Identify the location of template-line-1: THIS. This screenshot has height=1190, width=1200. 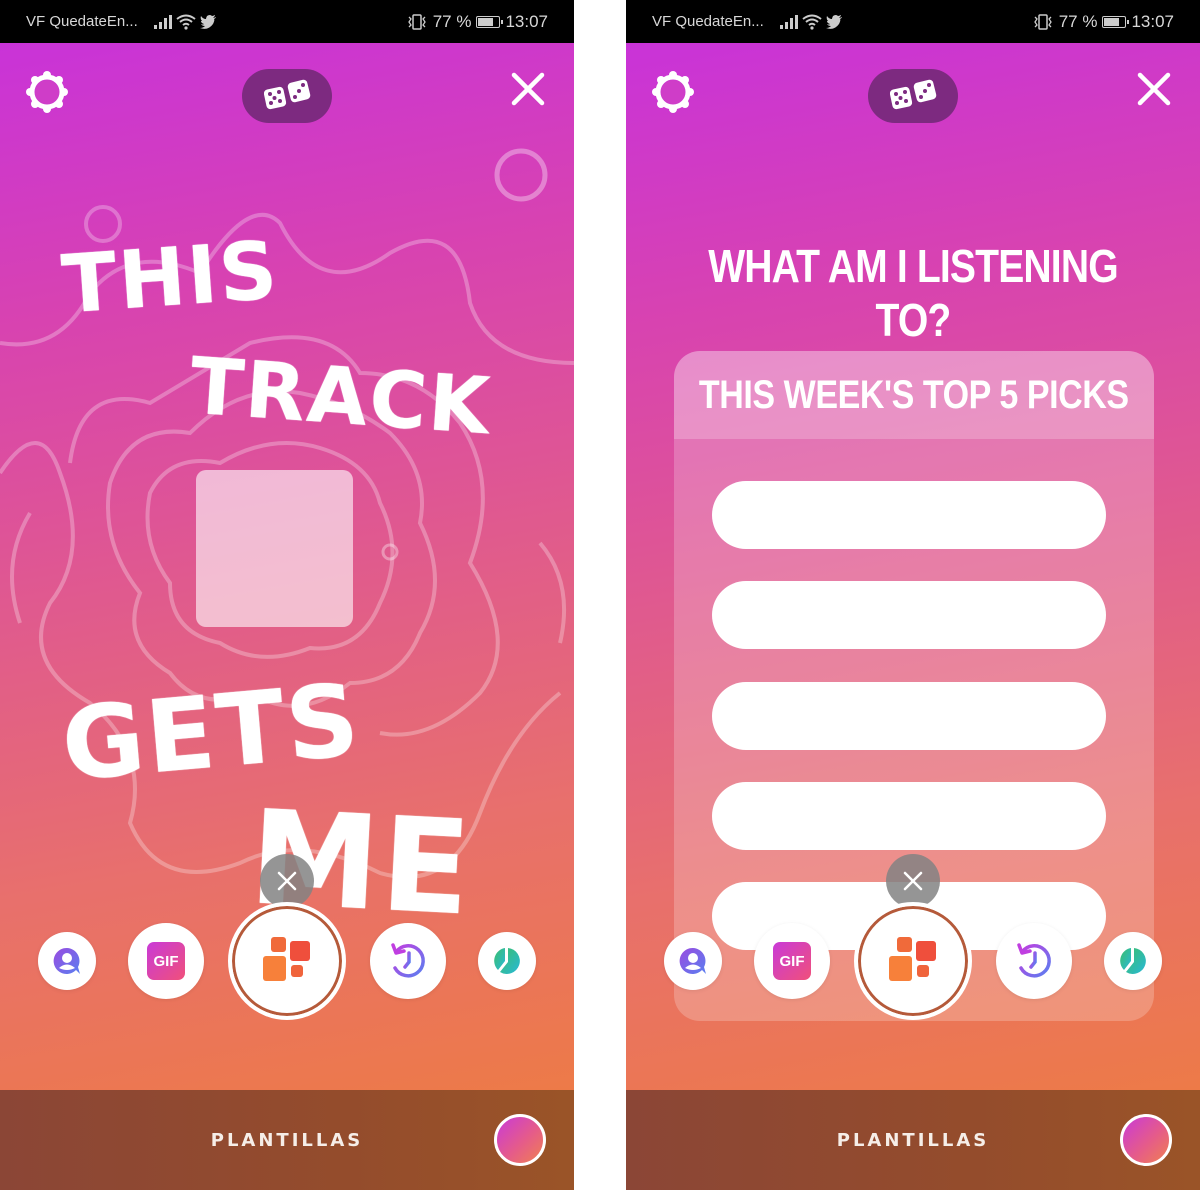
(170, 278).